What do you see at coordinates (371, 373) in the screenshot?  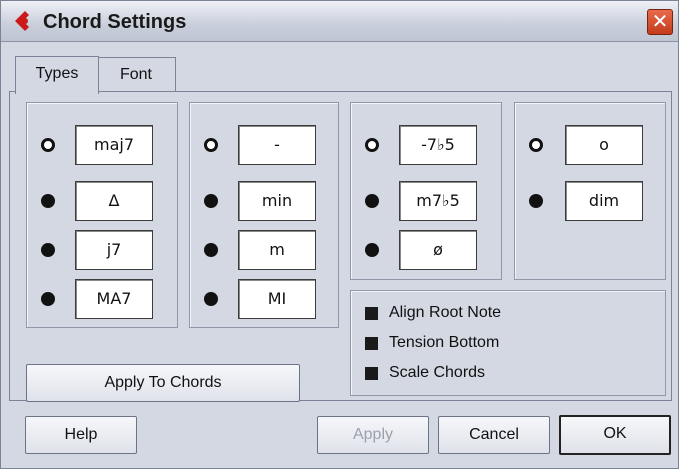 I see `scale-chords-checkbox` at bounding box center [371, 373].